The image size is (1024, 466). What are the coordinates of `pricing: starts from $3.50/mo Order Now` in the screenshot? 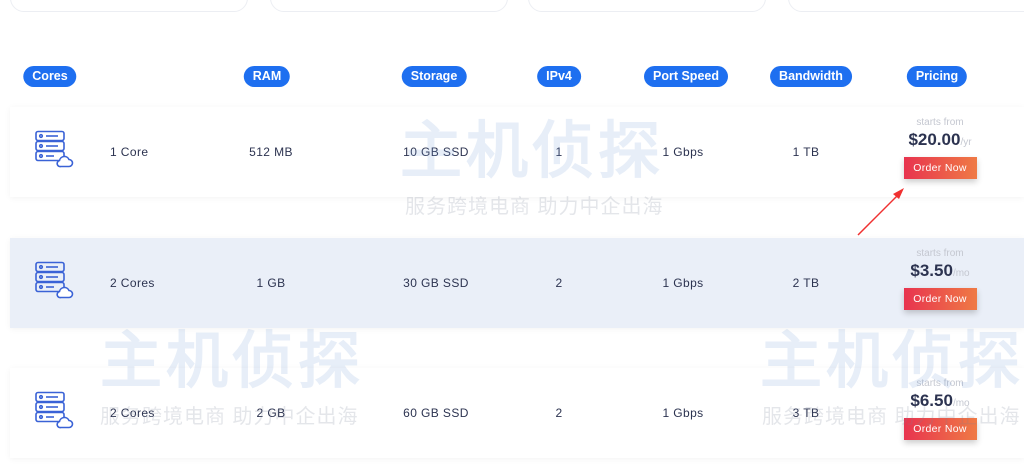 It's located at (940, 279).